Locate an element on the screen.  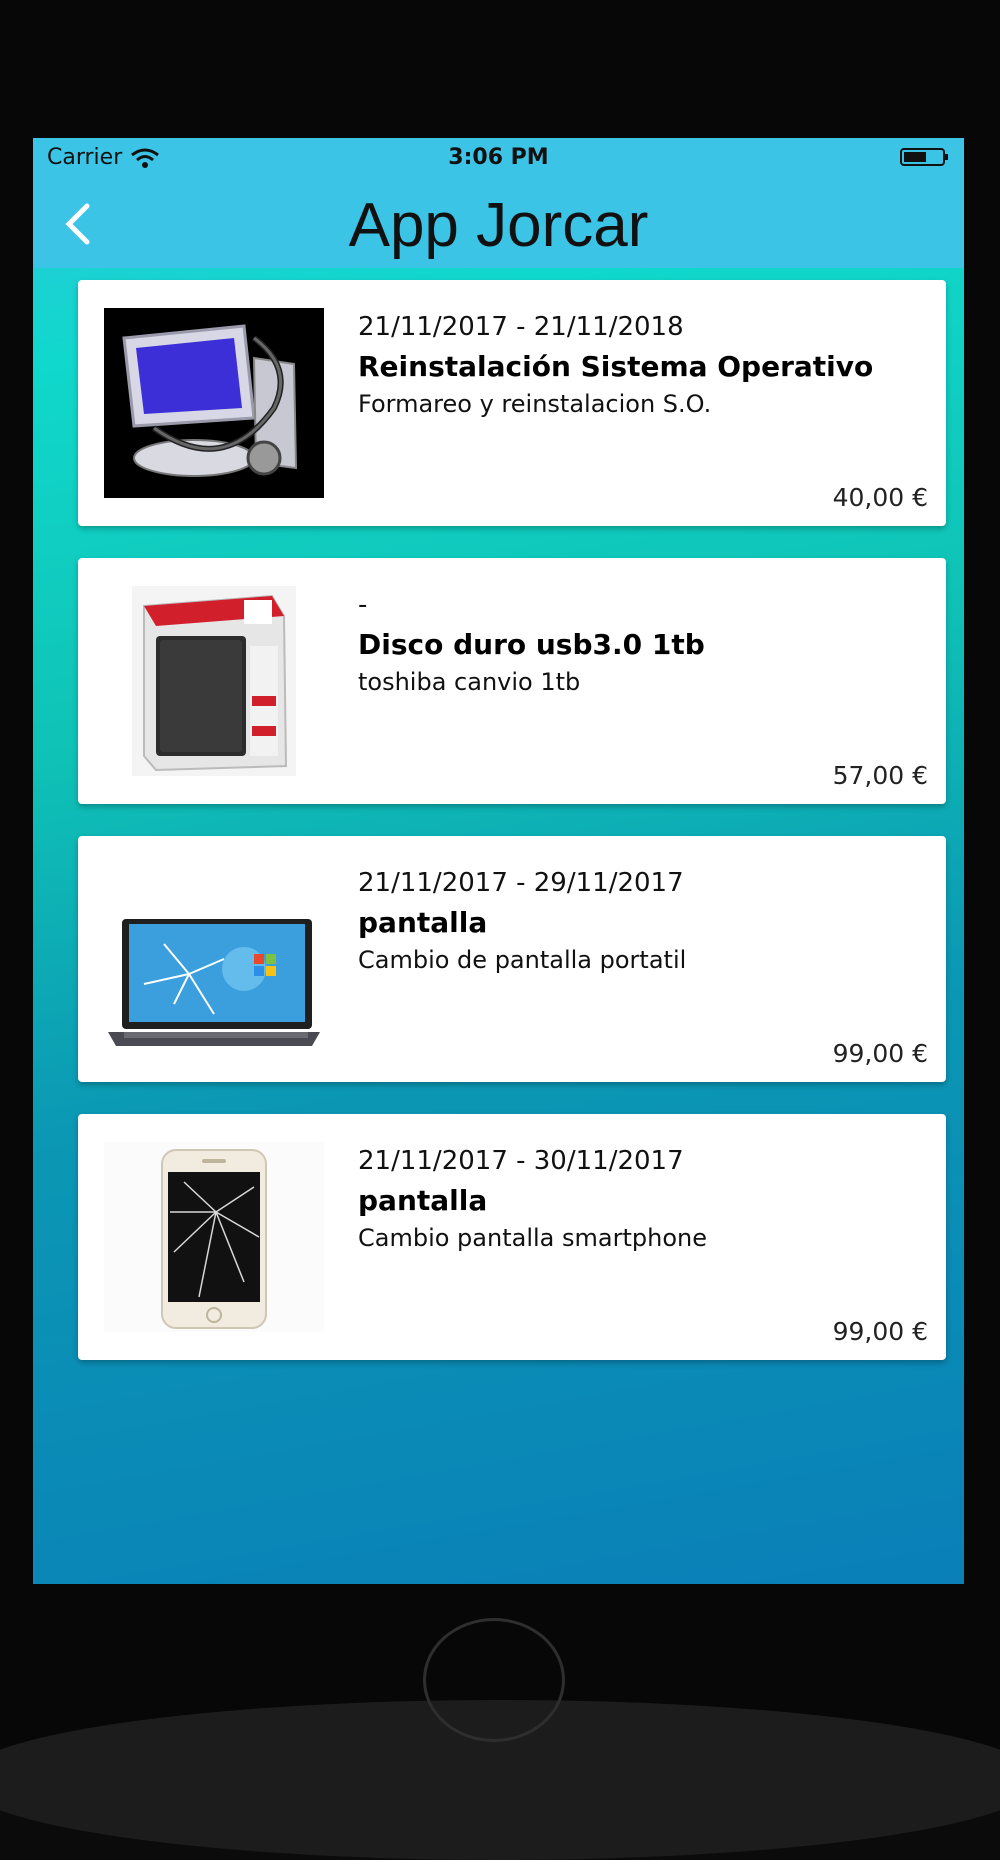
card-title: Reinstalación Sistema Operativo is located at coordinates (616, 366).